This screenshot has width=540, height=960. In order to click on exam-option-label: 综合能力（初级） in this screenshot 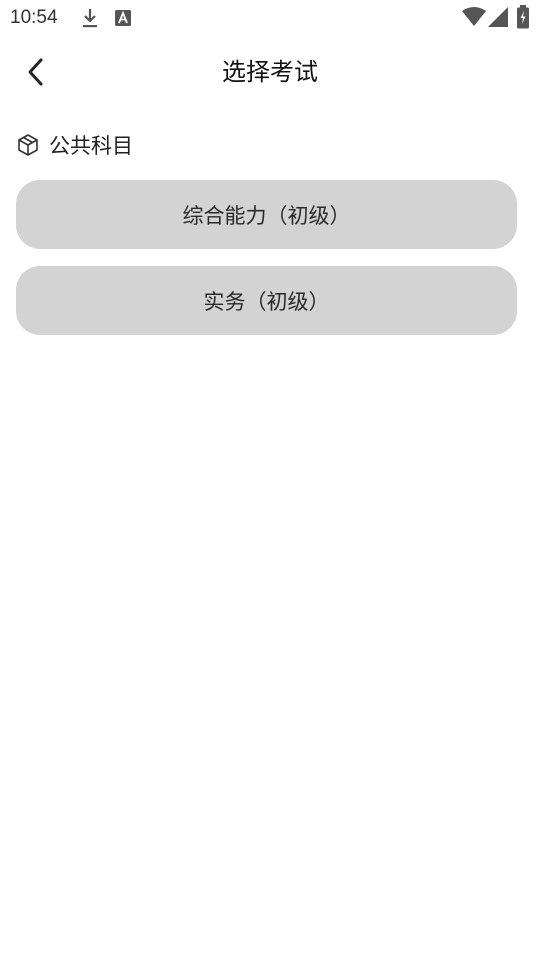, I will do `click(266, 215)`.